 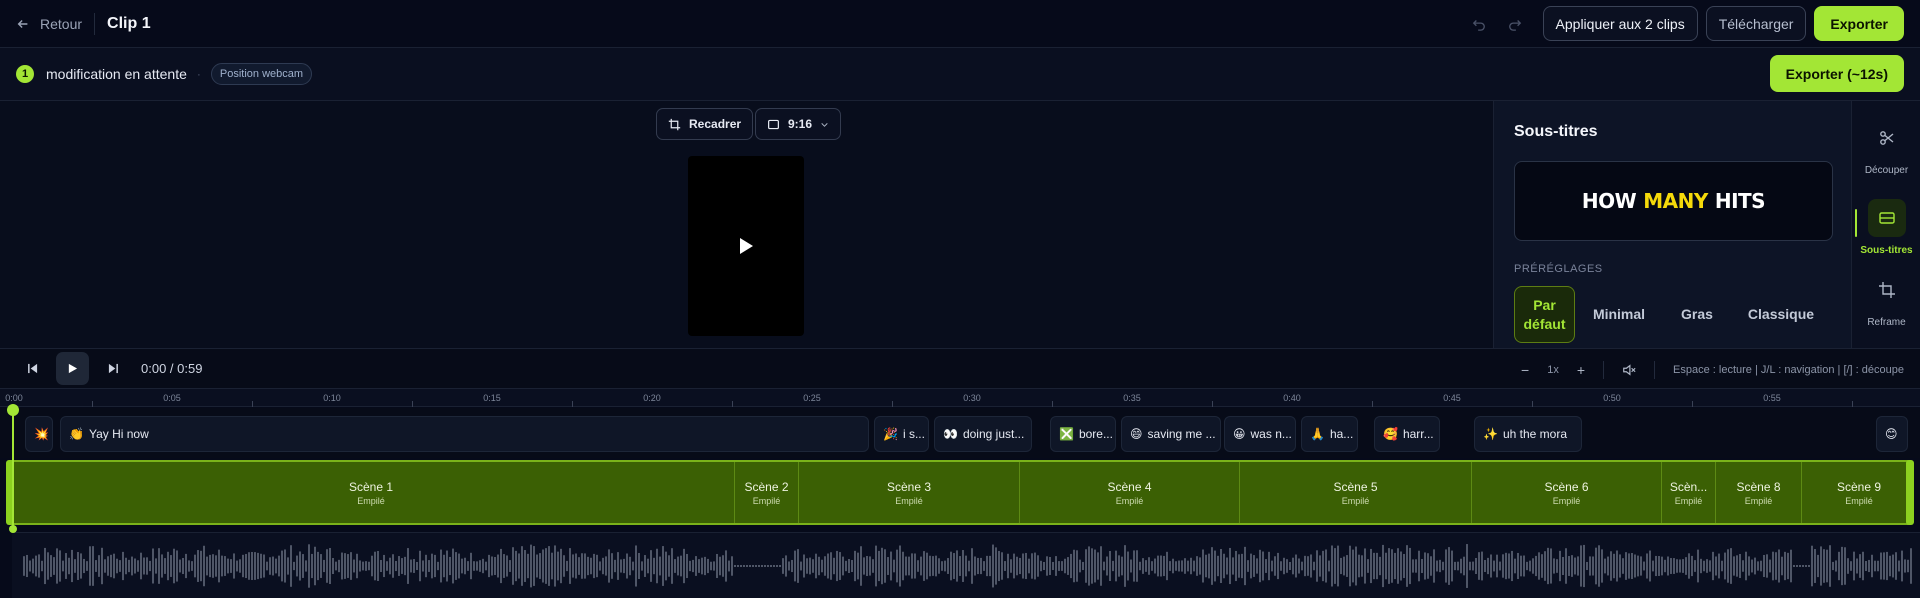 I want to click on rail-label: Sous-titres, so click(x=1886, y=250).